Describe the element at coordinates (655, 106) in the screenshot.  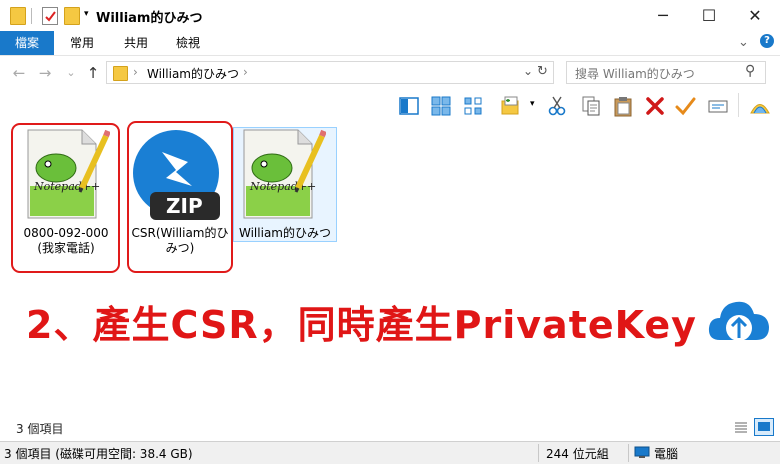
I see `delete-icon` at that location.